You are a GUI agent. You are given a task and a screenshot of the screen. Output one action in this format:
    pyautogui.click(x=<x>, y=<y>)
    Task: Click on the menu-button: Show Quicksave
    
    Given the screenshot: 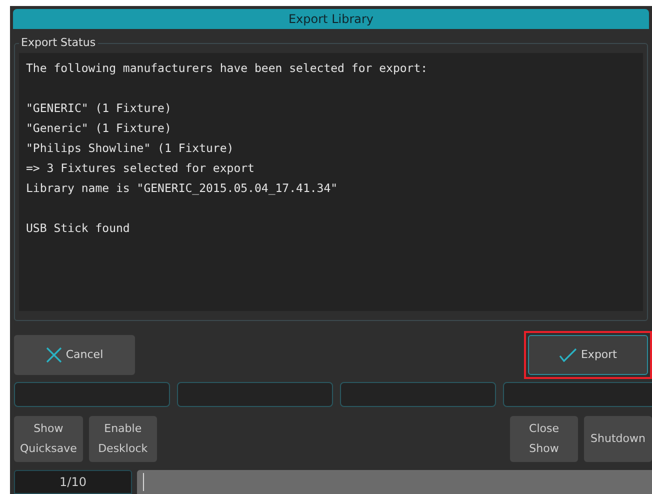 What is the action you would take?
    pyautogui.click(x=48, y=439)
    